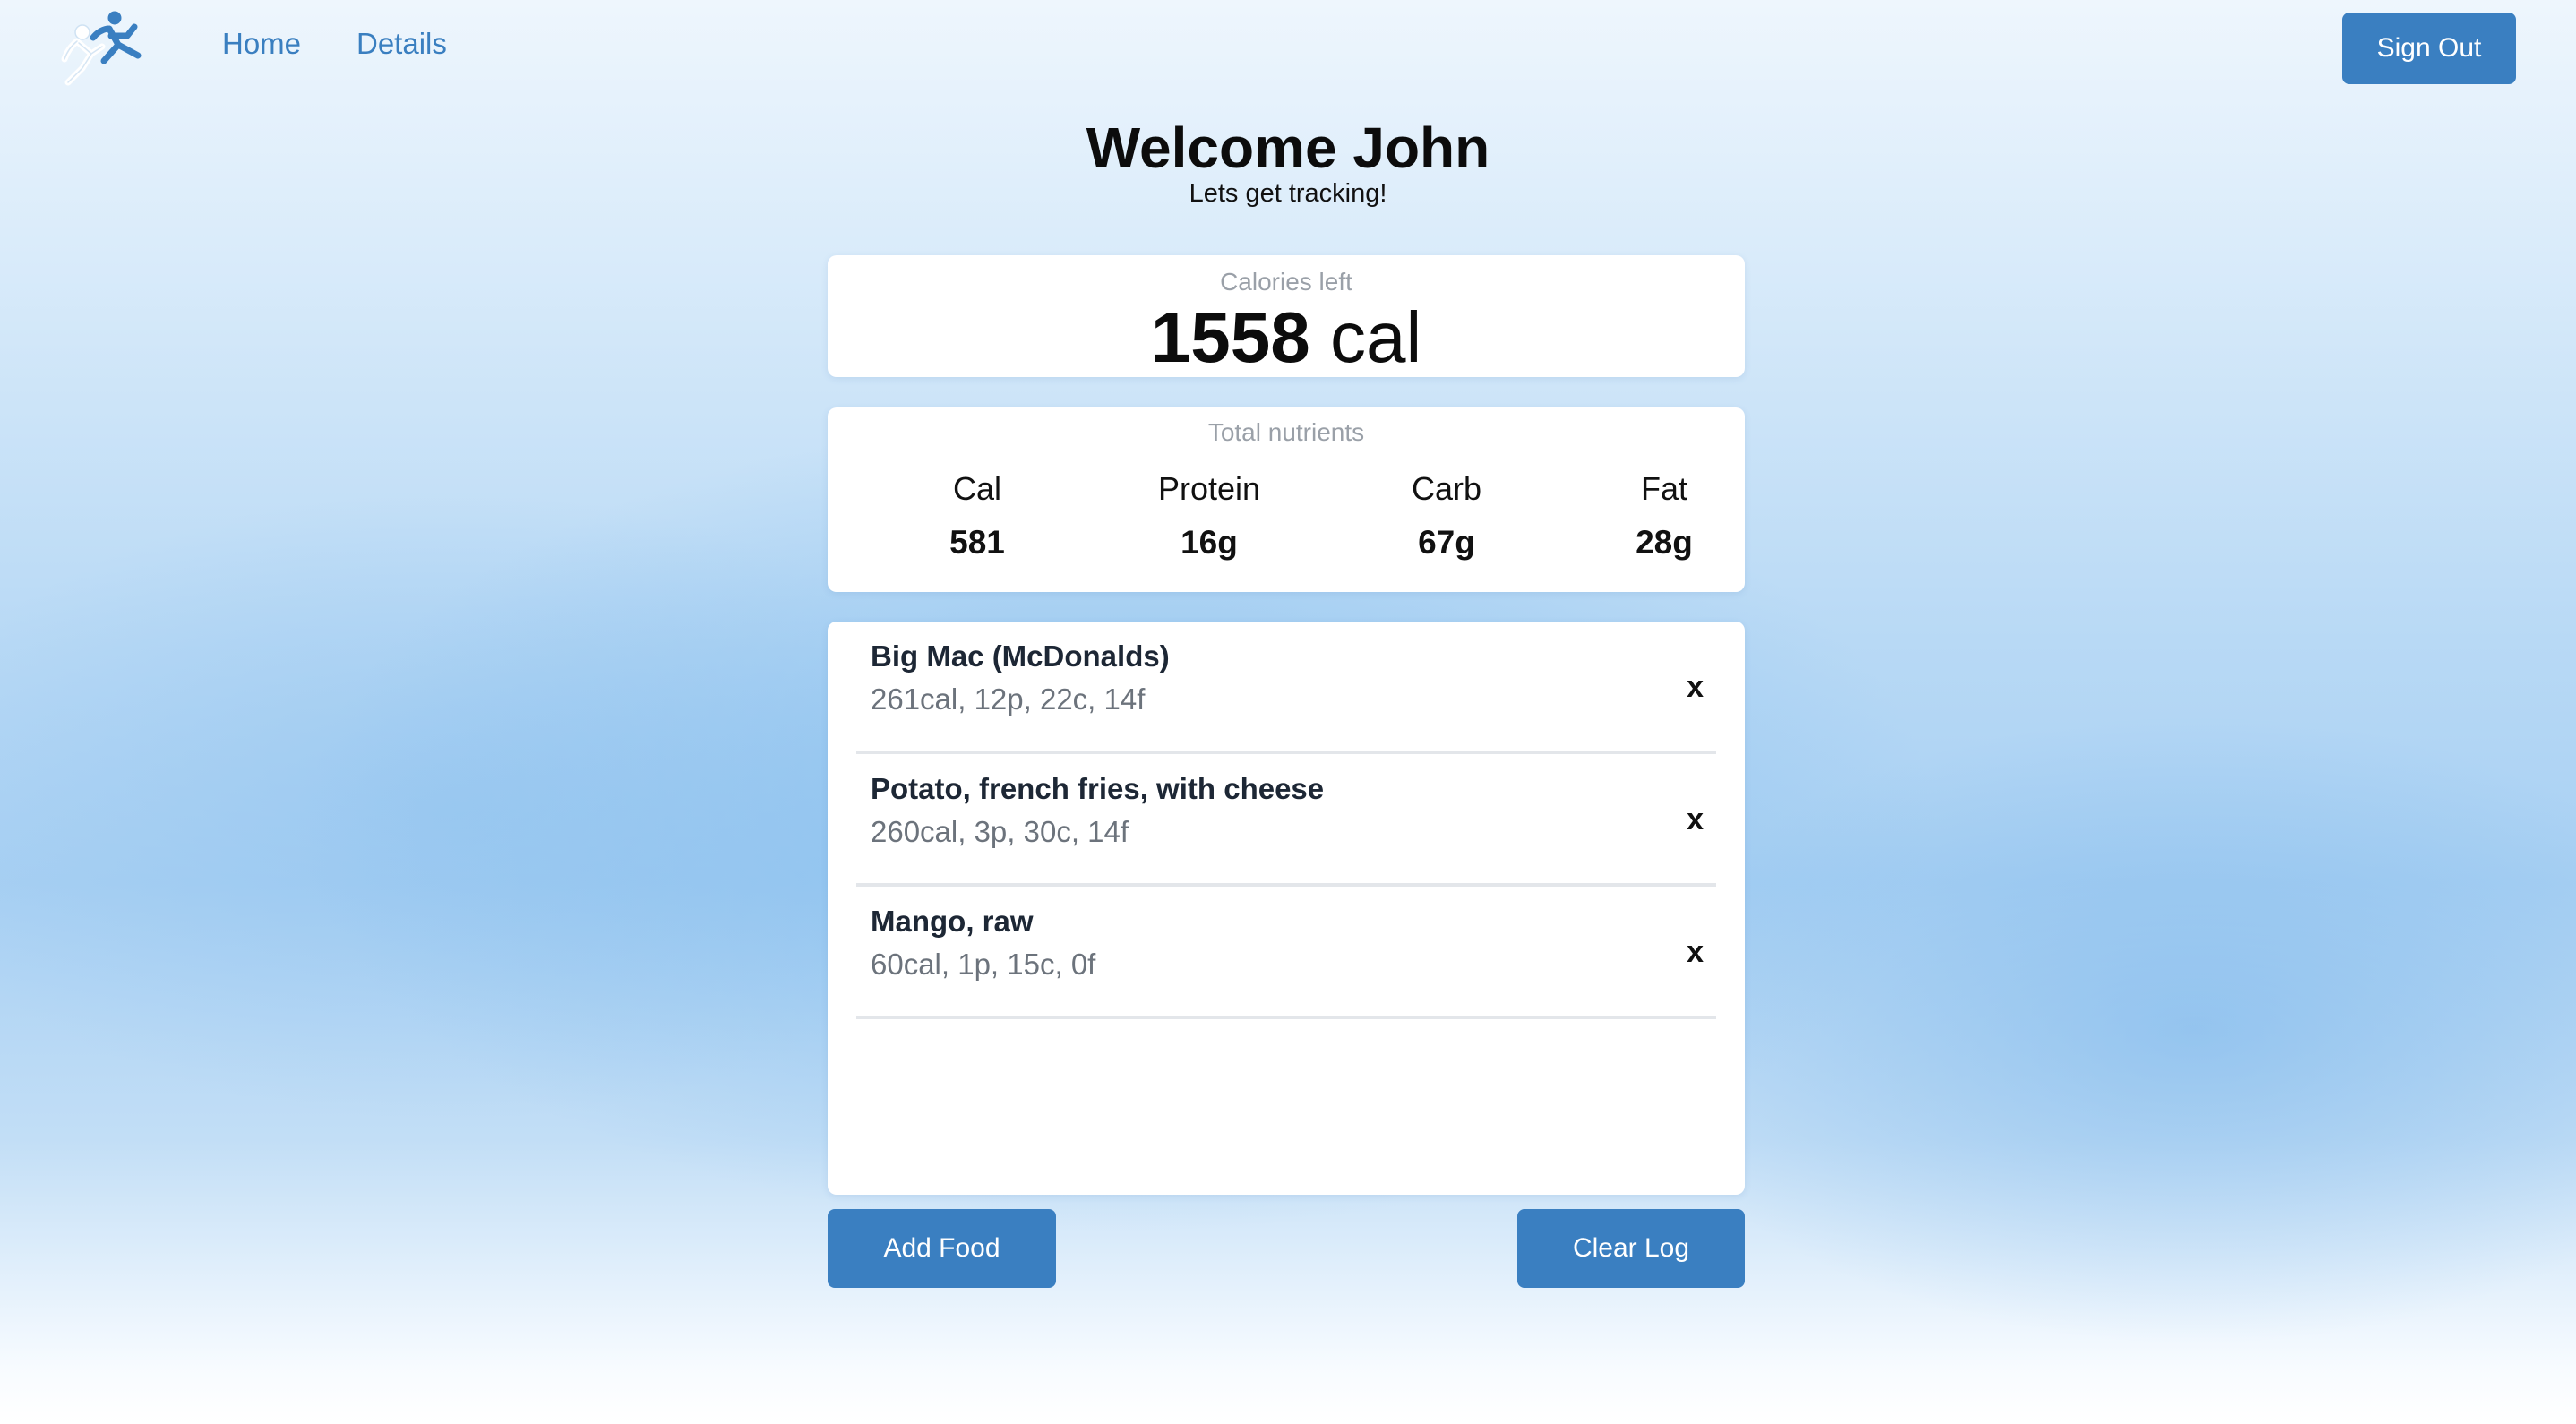  I want to click on total-nutrients-label: Total nutrients, so click(1286, 432).